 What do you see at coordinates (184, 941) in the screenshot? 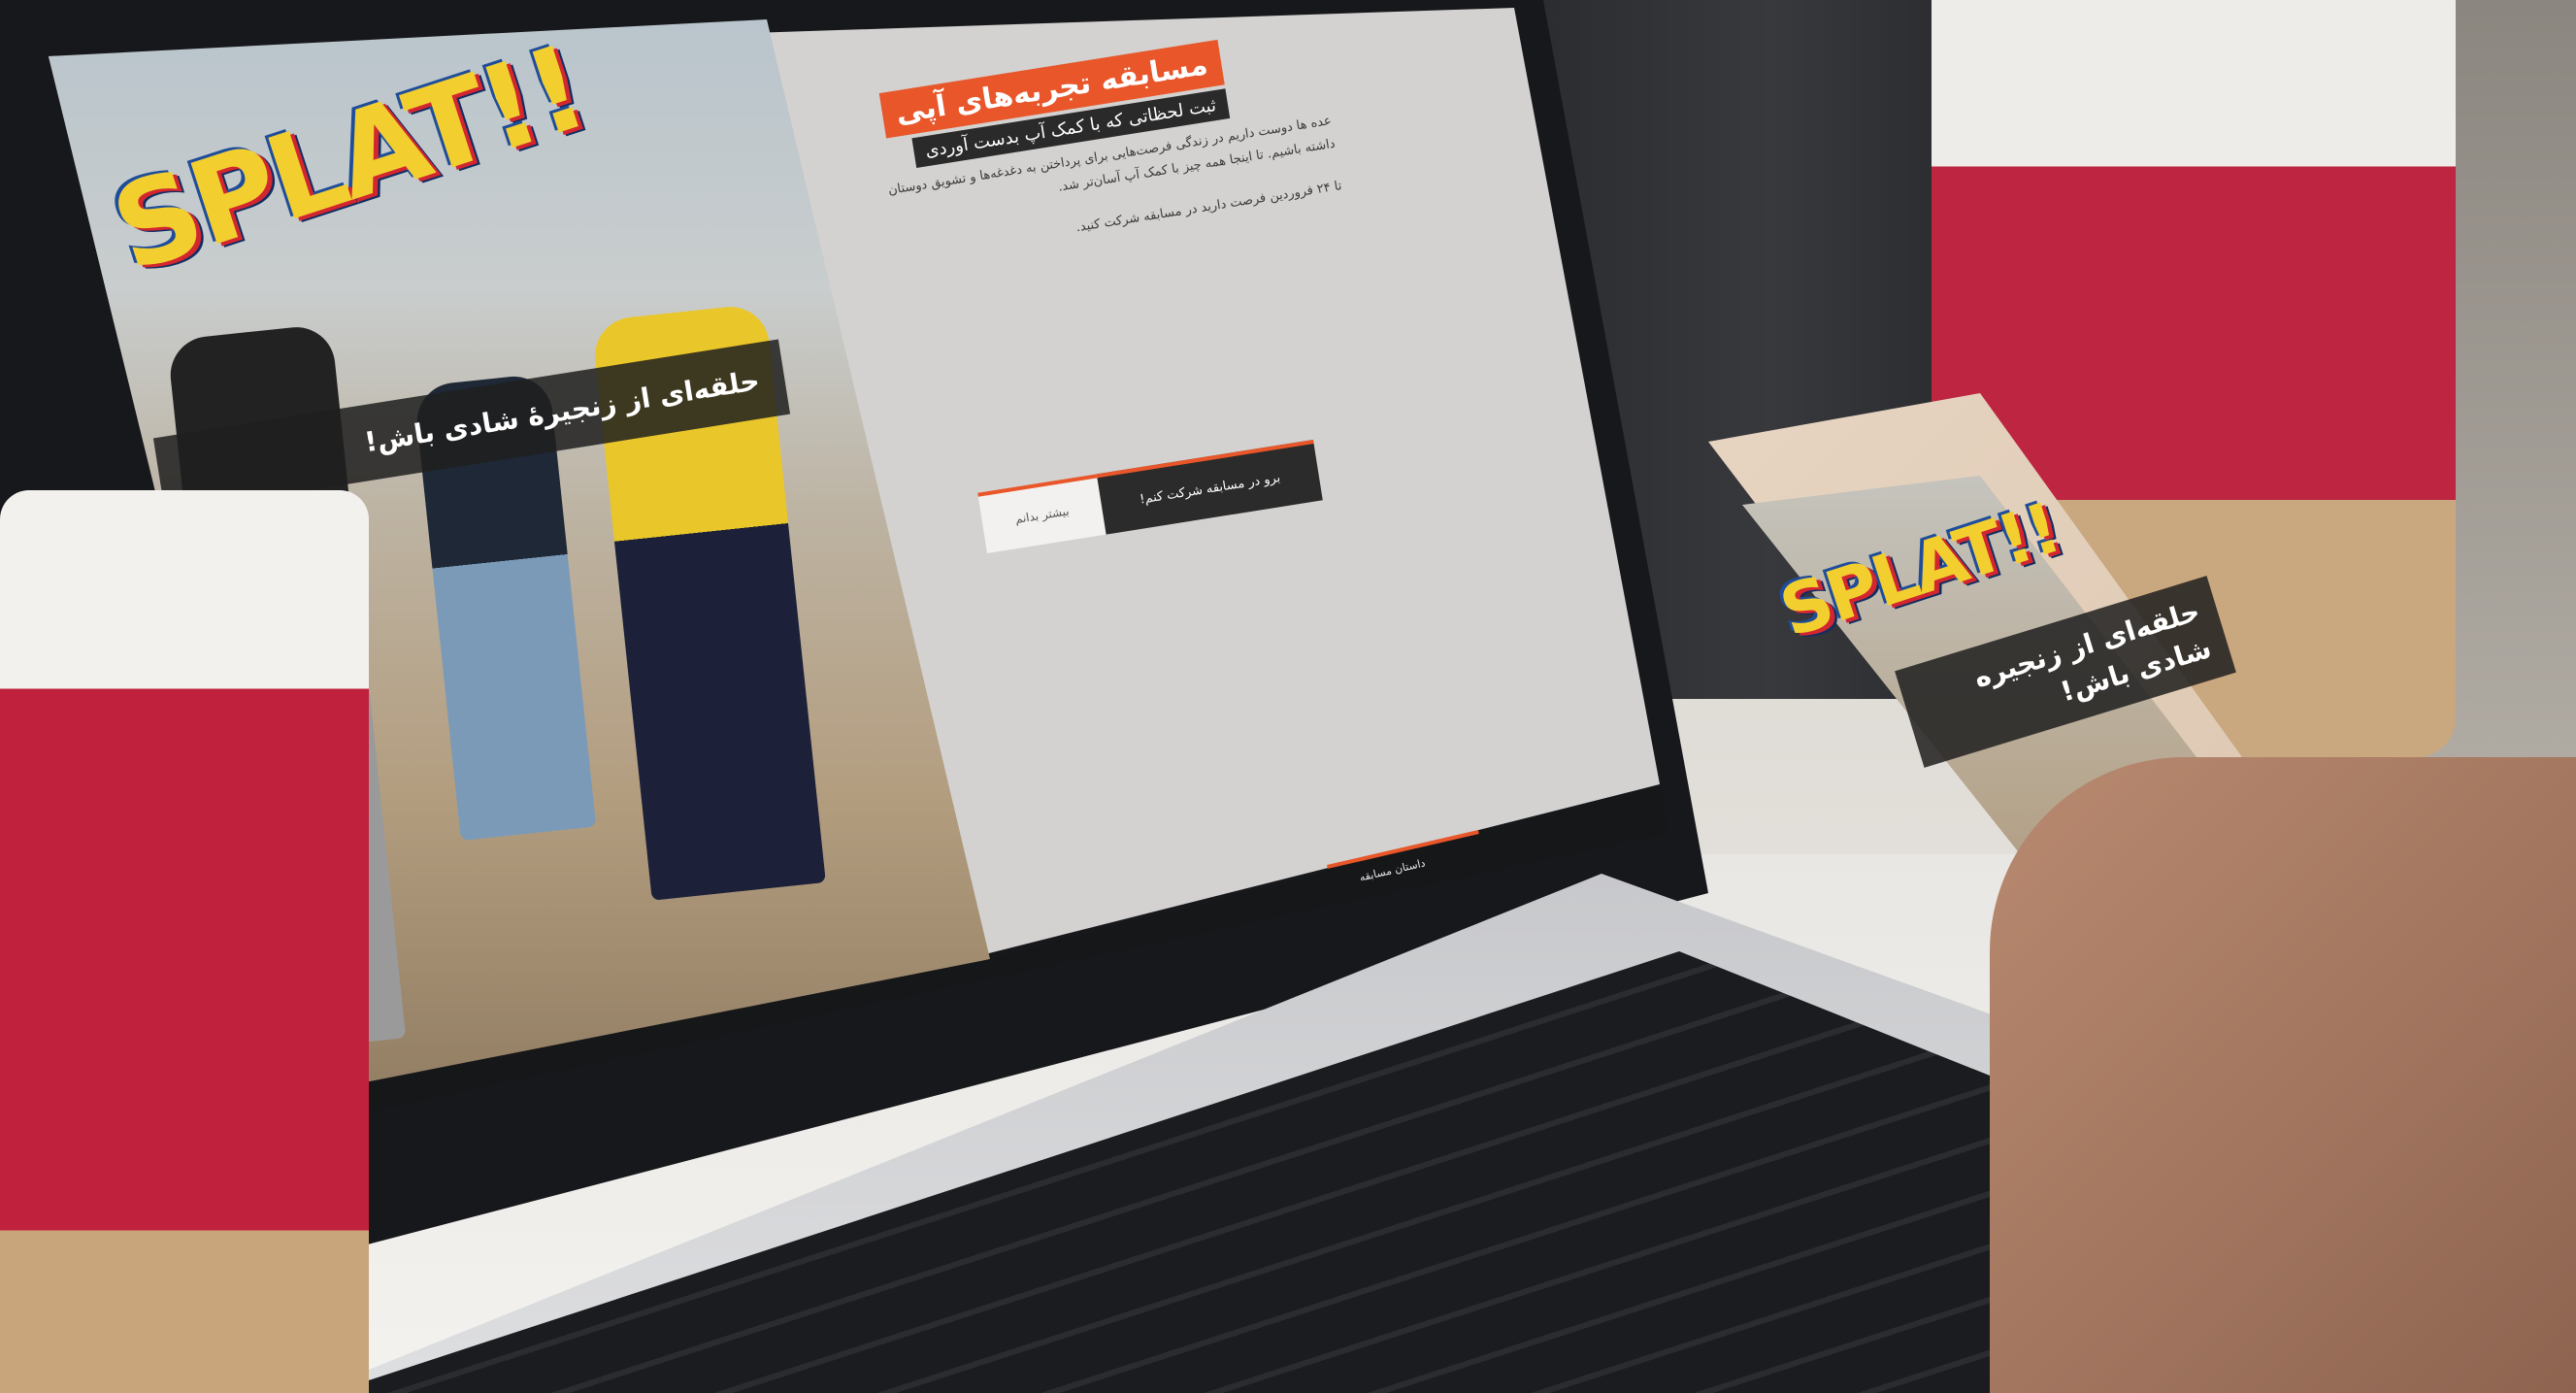
I see `coffee-cup` at bounding box center [184, 941].